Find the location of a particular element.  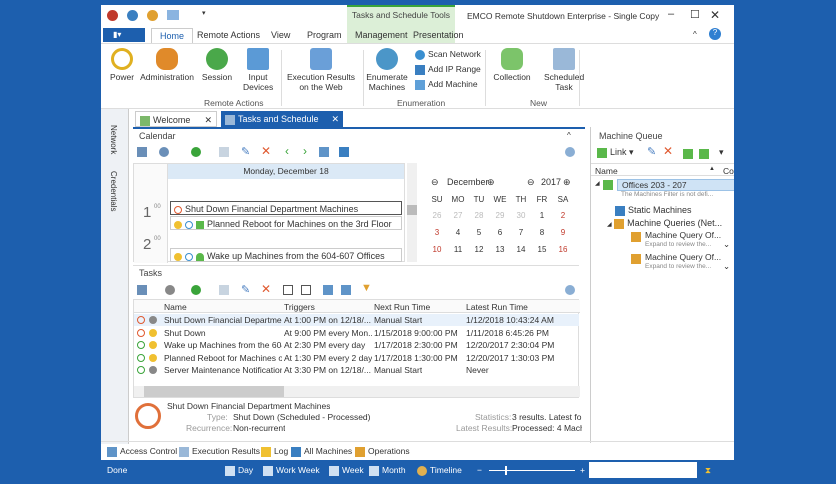

tab-execution-results: Execution Results is located at coordinates (219, 451).